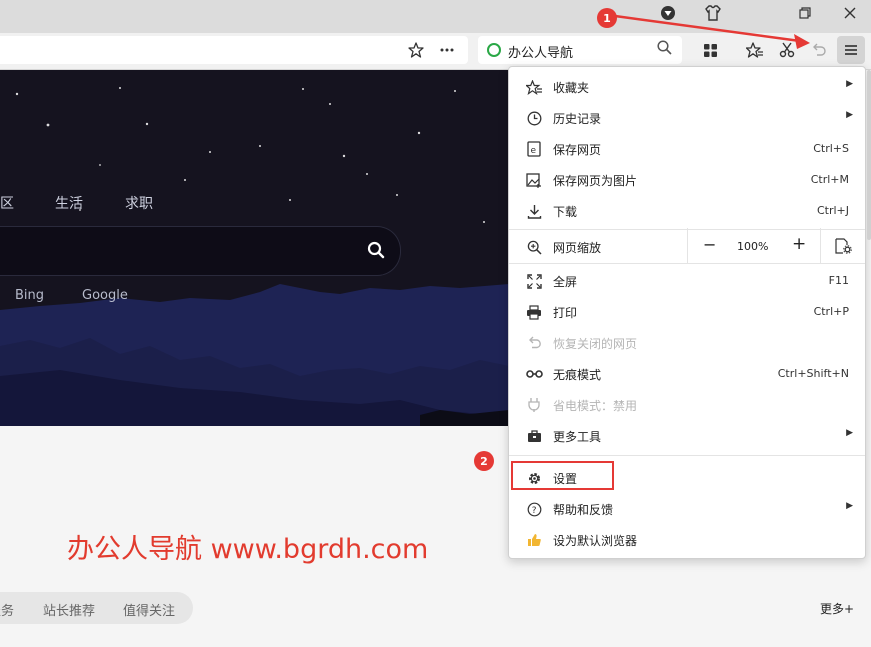 The height and width of the screenshot is (647, 871). Describe the element at coordinates (534, 247) in the screenshot. I see `zoom-icon` at that location.